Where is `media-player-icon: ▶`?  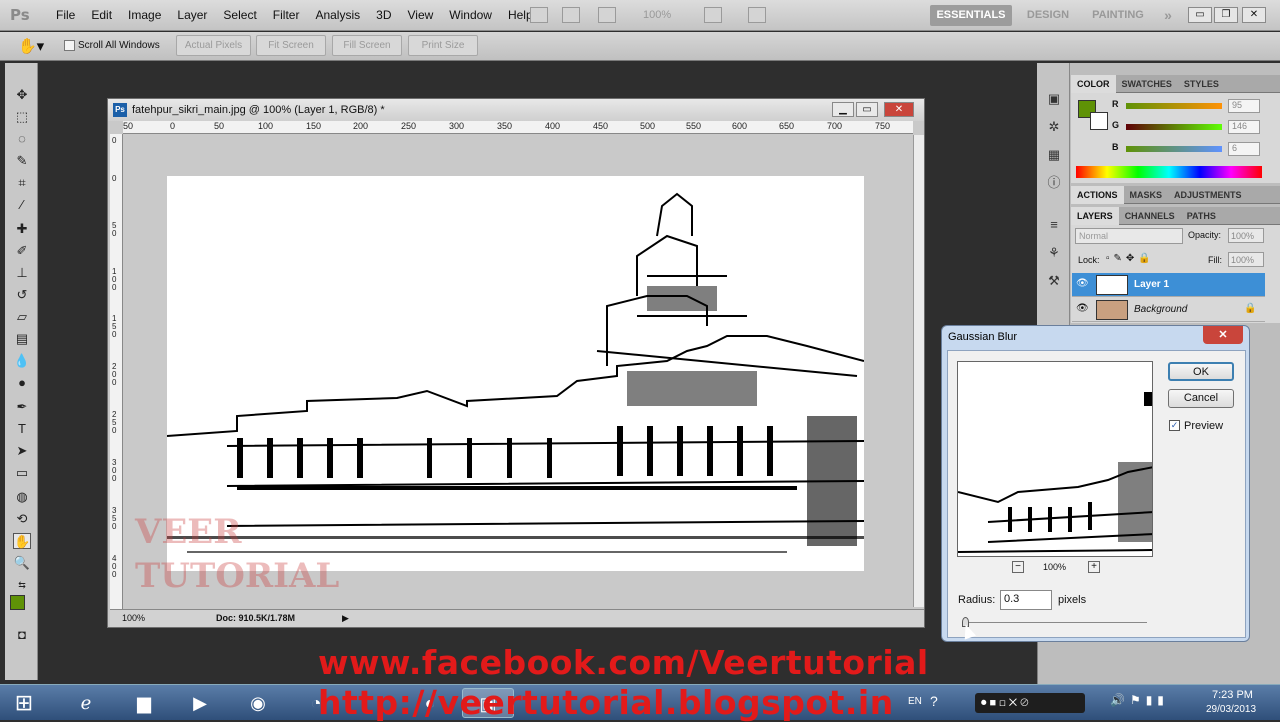 media-player-icon: ▶ is located at coordinates (200, 703).